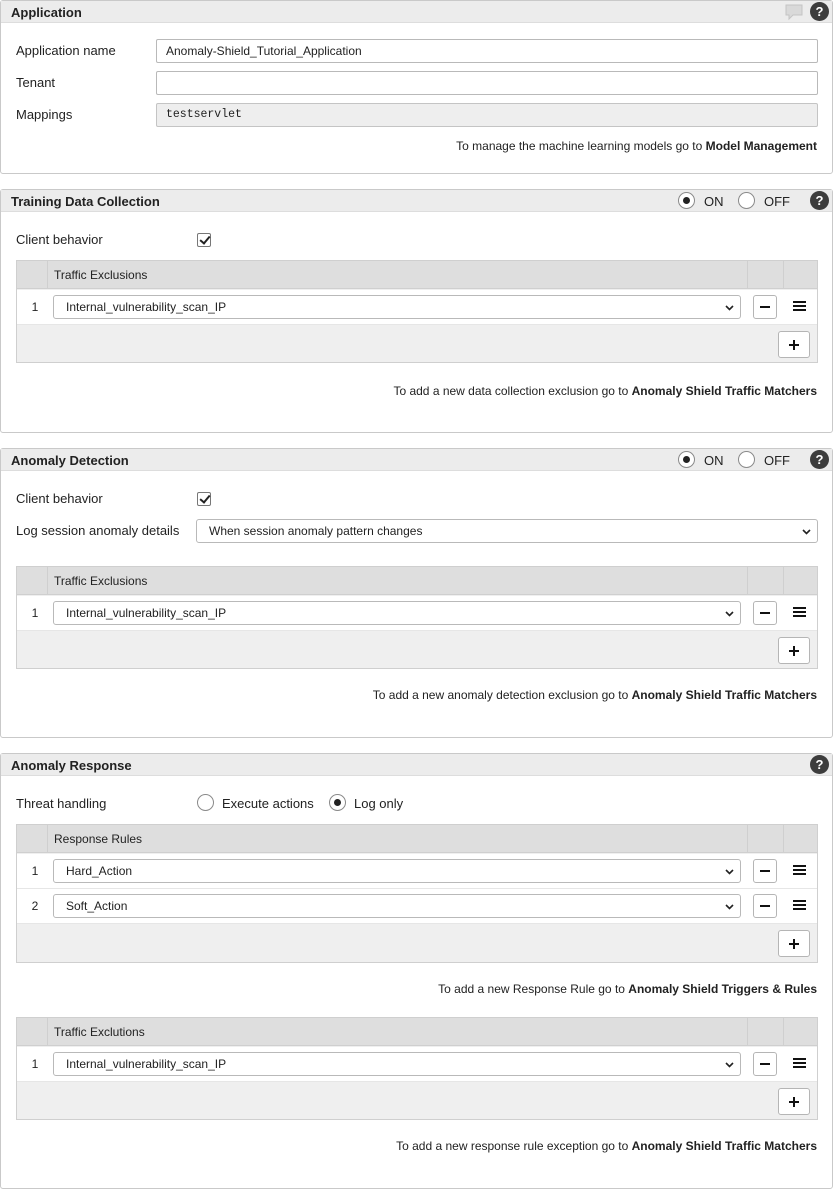 The image size is (833, 1189). What do you see at coordinates (337, 802) in the screenshot?
I see `log-only-radio` at bounding box center [337, 802].